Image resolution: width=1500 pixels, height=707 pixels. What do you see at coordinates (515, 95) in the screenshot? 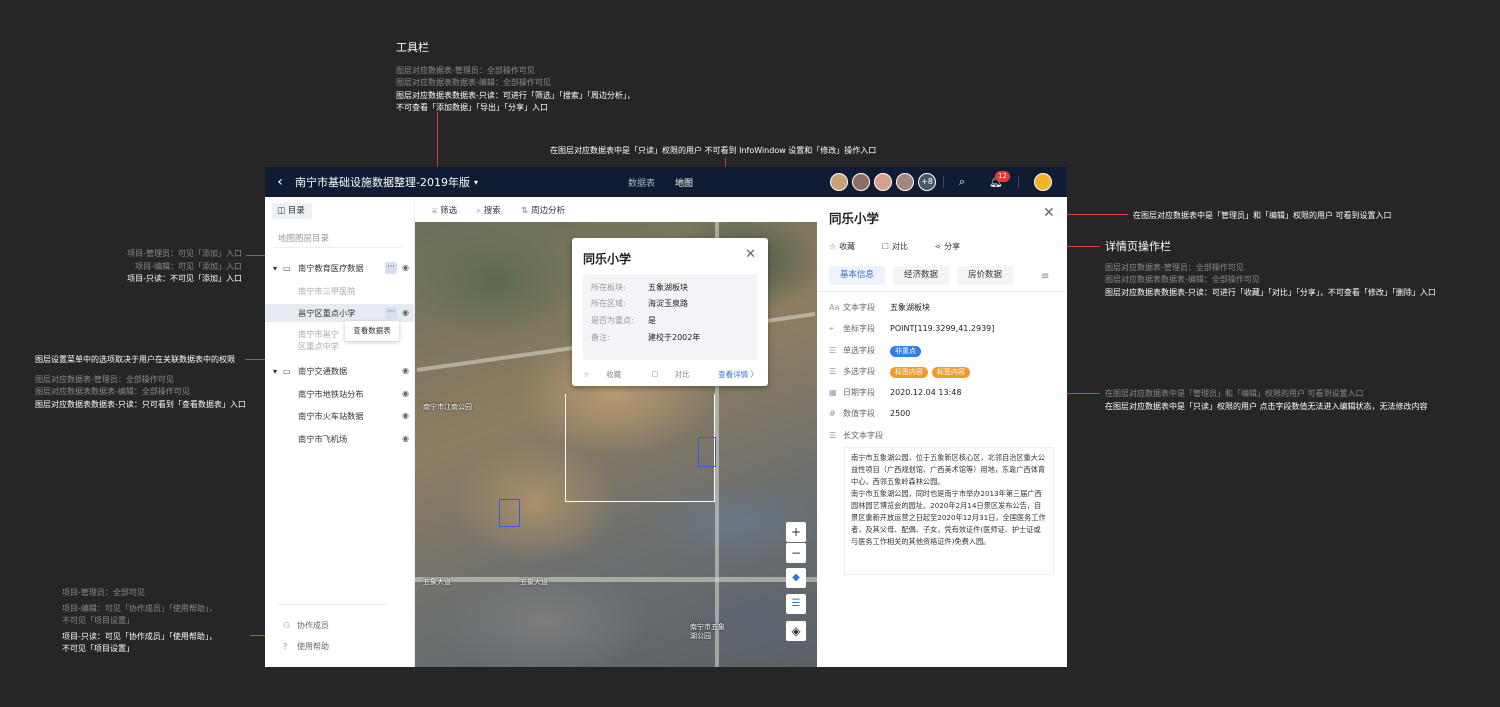
I see `annotation-highlight: 图层对应数据表数据表-只读：可进行「筛选」「搜索」「周边分析」，` at bounding box center [515, 95].